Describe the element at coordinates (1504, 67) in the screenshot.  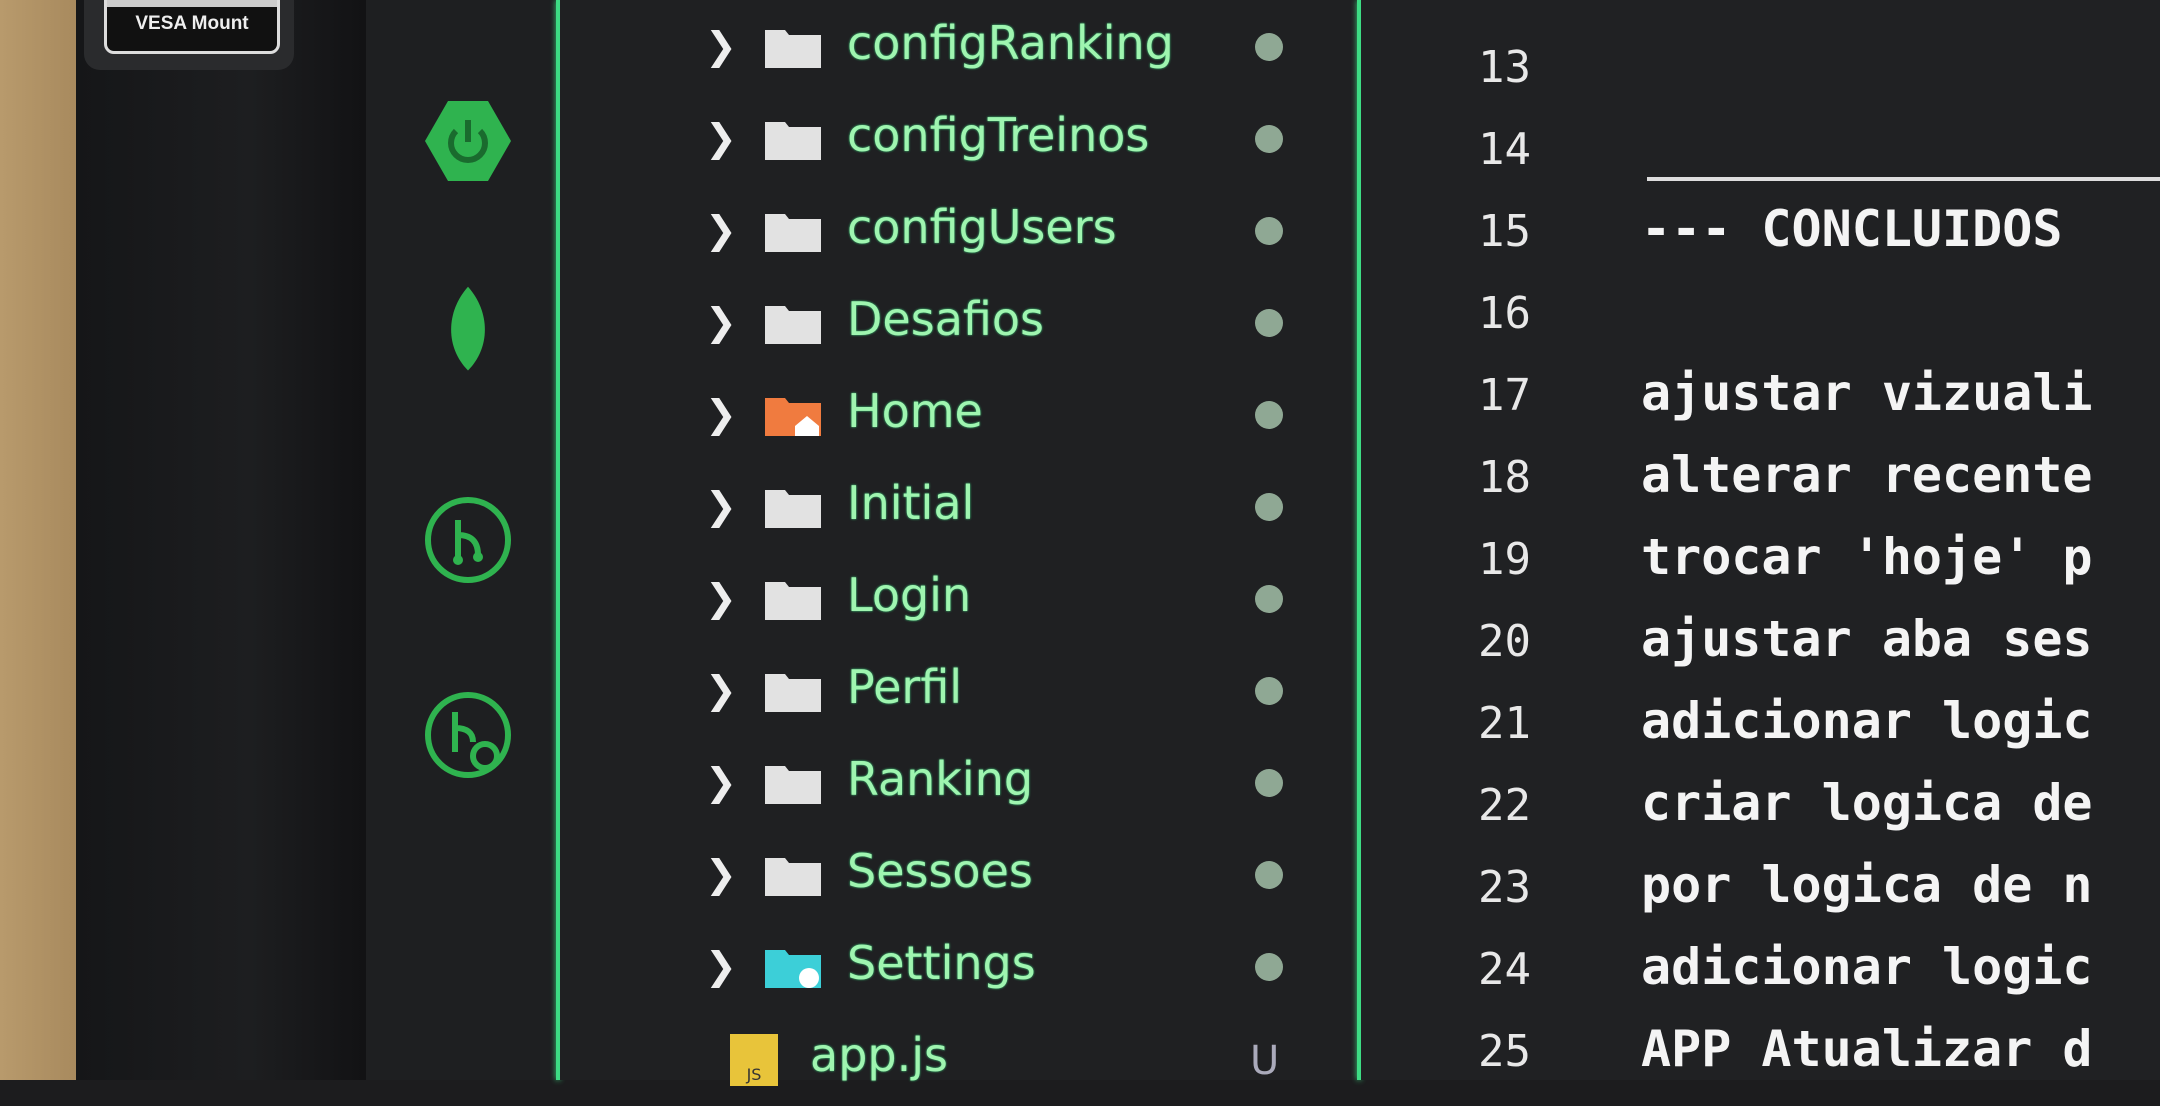
I see `line-number: 13` at that location.